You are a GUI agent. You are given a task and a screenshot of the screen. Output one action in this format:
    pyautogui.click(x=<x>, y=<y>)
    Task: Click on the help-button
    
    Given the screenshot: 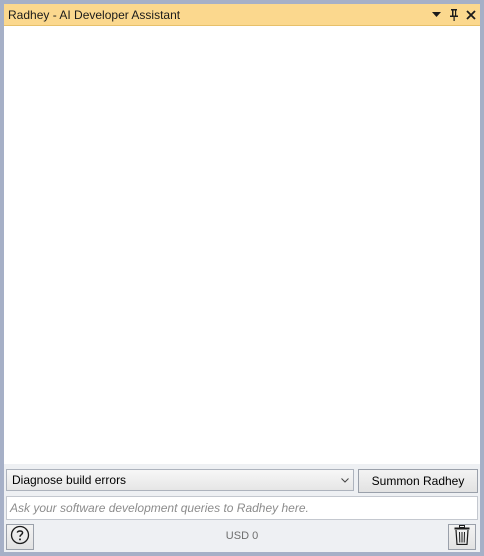 What is the action you would take?
    pyautogui.click(x=20, y=537)
    